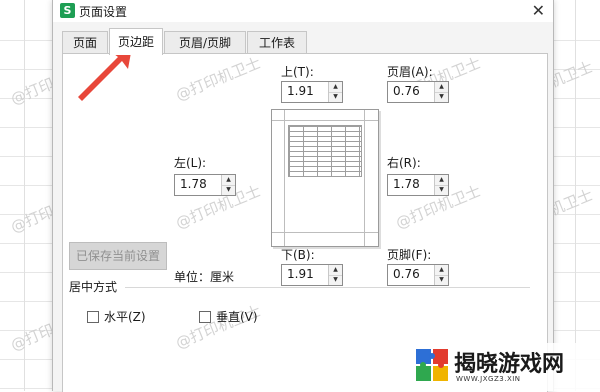  I want to click on logo-url: WWW.JXGZ3.XIN, so click(488, 379).